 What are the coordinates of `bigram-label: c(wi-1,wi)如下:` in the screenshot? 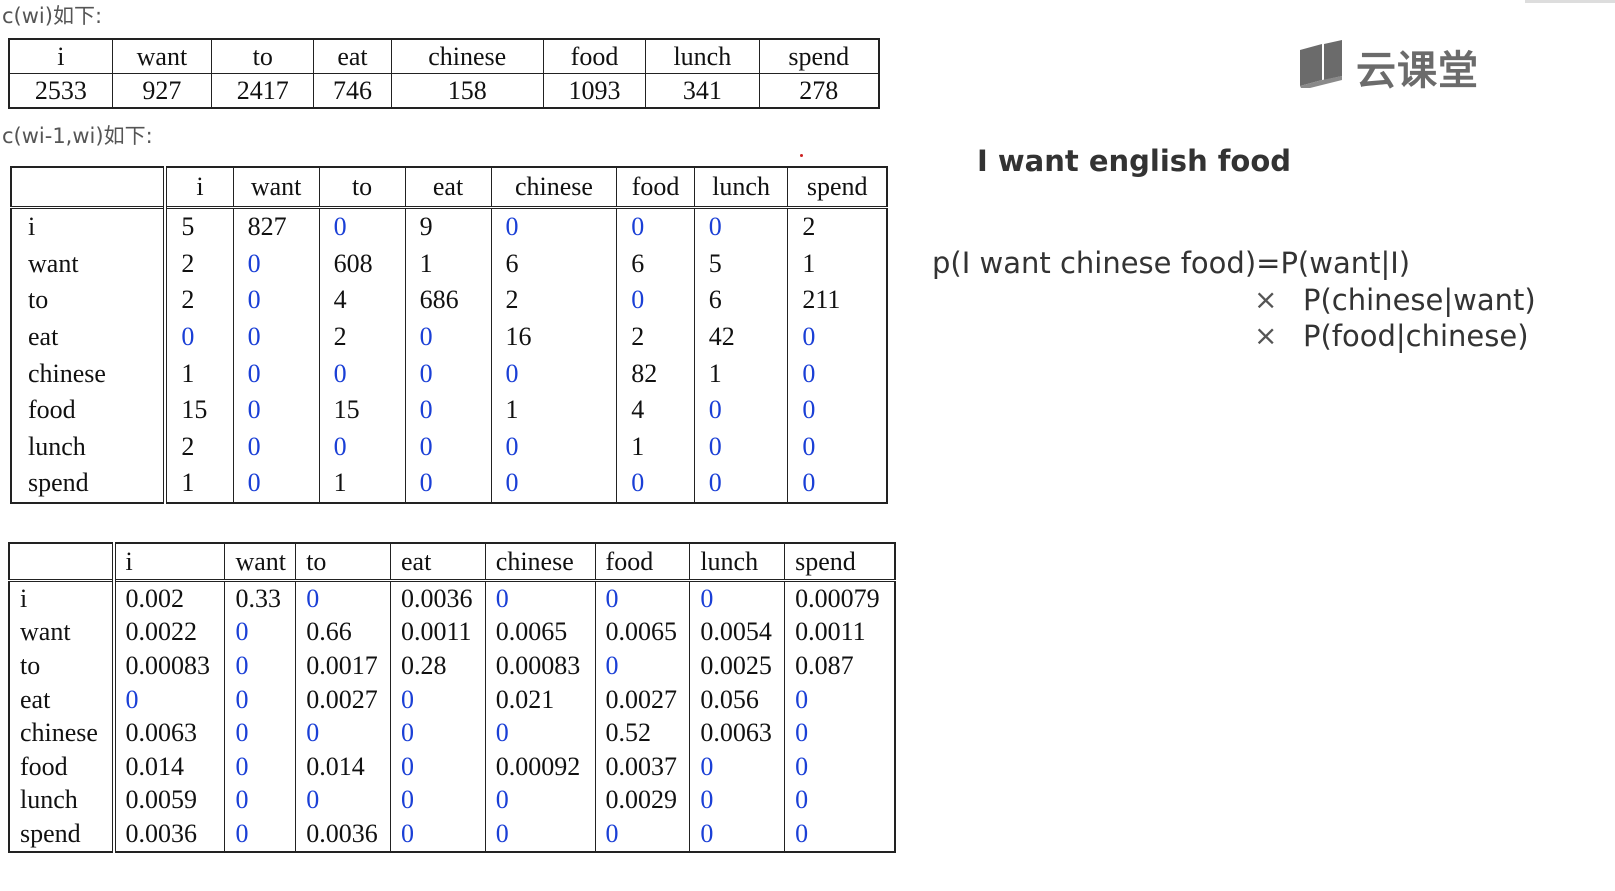 It's located at (77, 136).